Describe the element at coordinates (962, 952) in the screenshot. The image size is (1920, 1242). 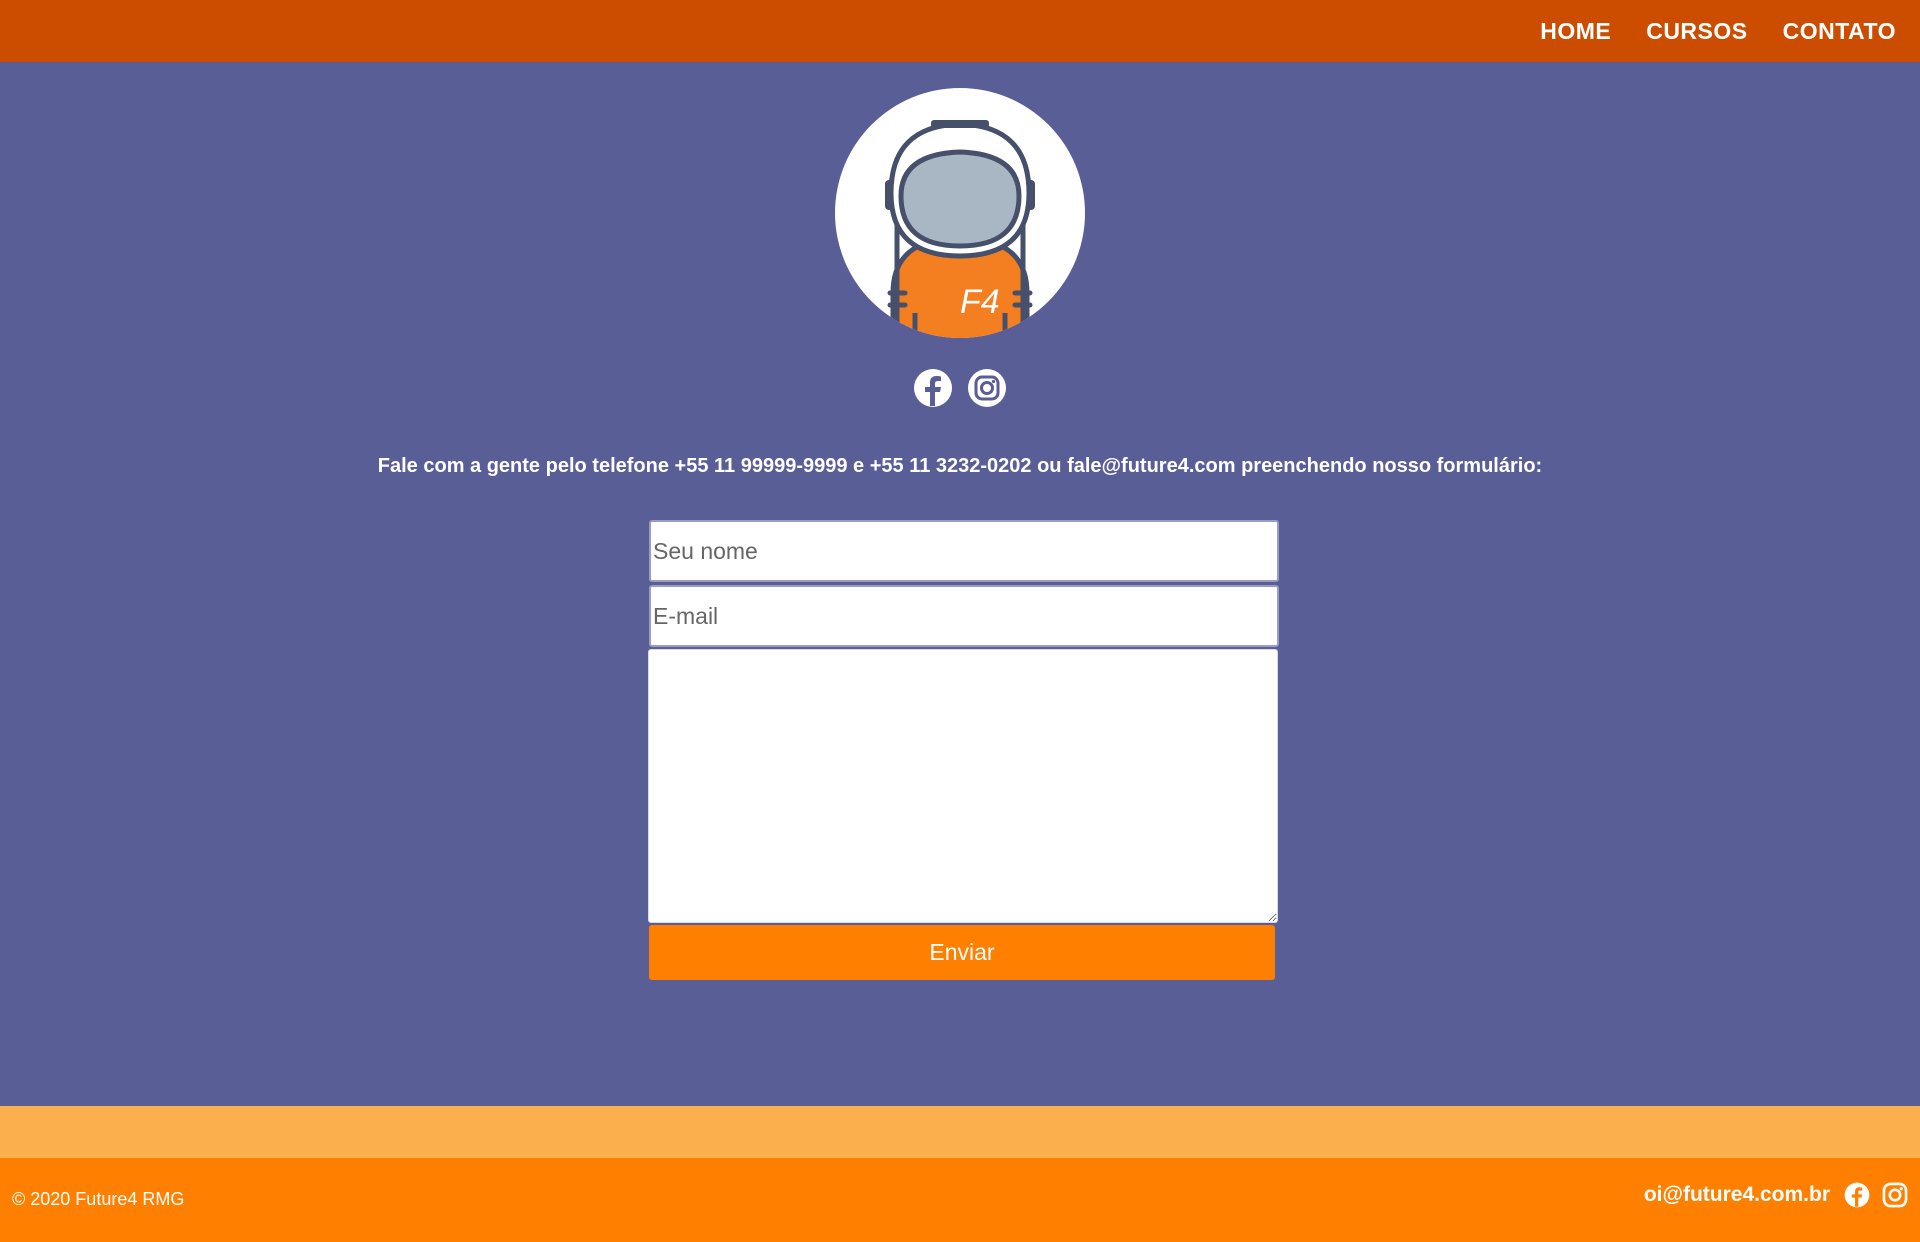
I see `send-button: Enviar` at that location.